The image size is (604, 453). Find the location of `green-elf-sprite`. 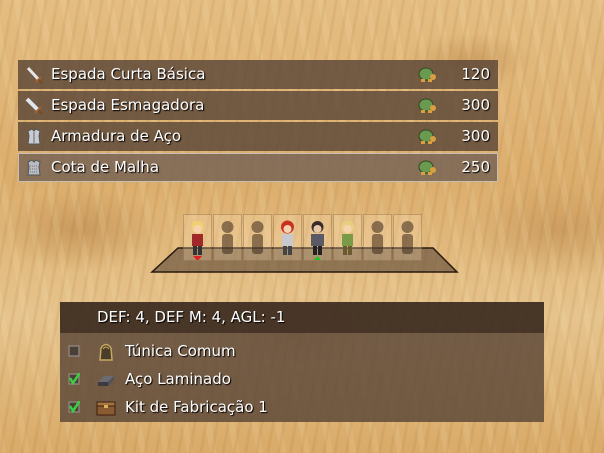

green-elf-sprite is located at coordinates (347, 237).